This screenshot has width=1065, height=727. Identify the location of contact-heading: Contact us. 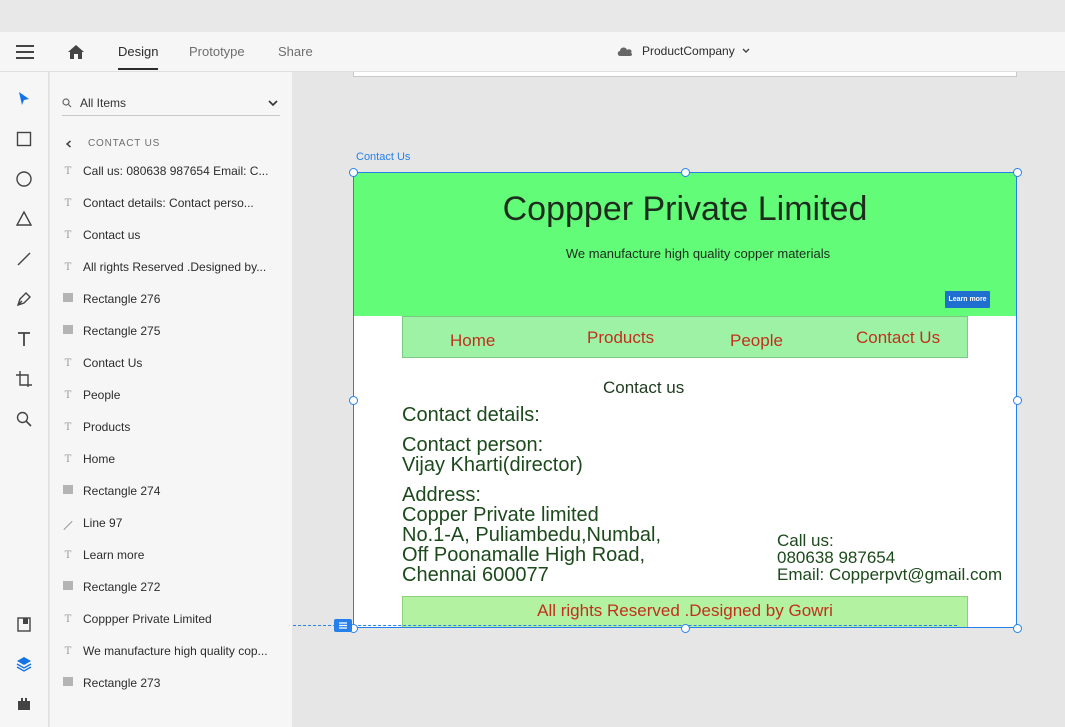
(643, 388).